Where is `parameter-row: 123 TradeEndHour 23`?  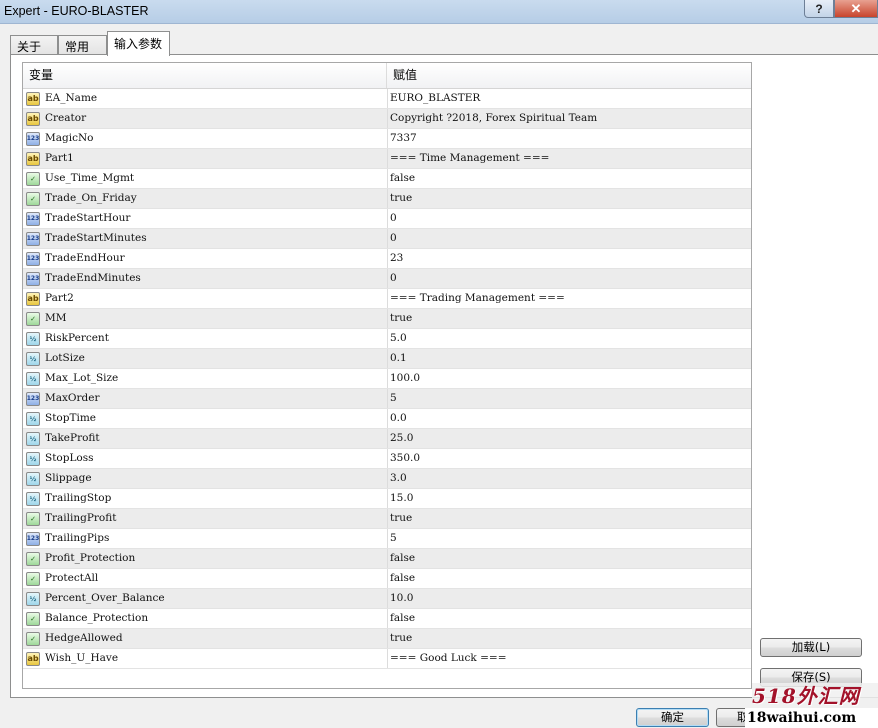
parameter-row: 123 TradeEndHour 23 is located at coordinates (387, 259).